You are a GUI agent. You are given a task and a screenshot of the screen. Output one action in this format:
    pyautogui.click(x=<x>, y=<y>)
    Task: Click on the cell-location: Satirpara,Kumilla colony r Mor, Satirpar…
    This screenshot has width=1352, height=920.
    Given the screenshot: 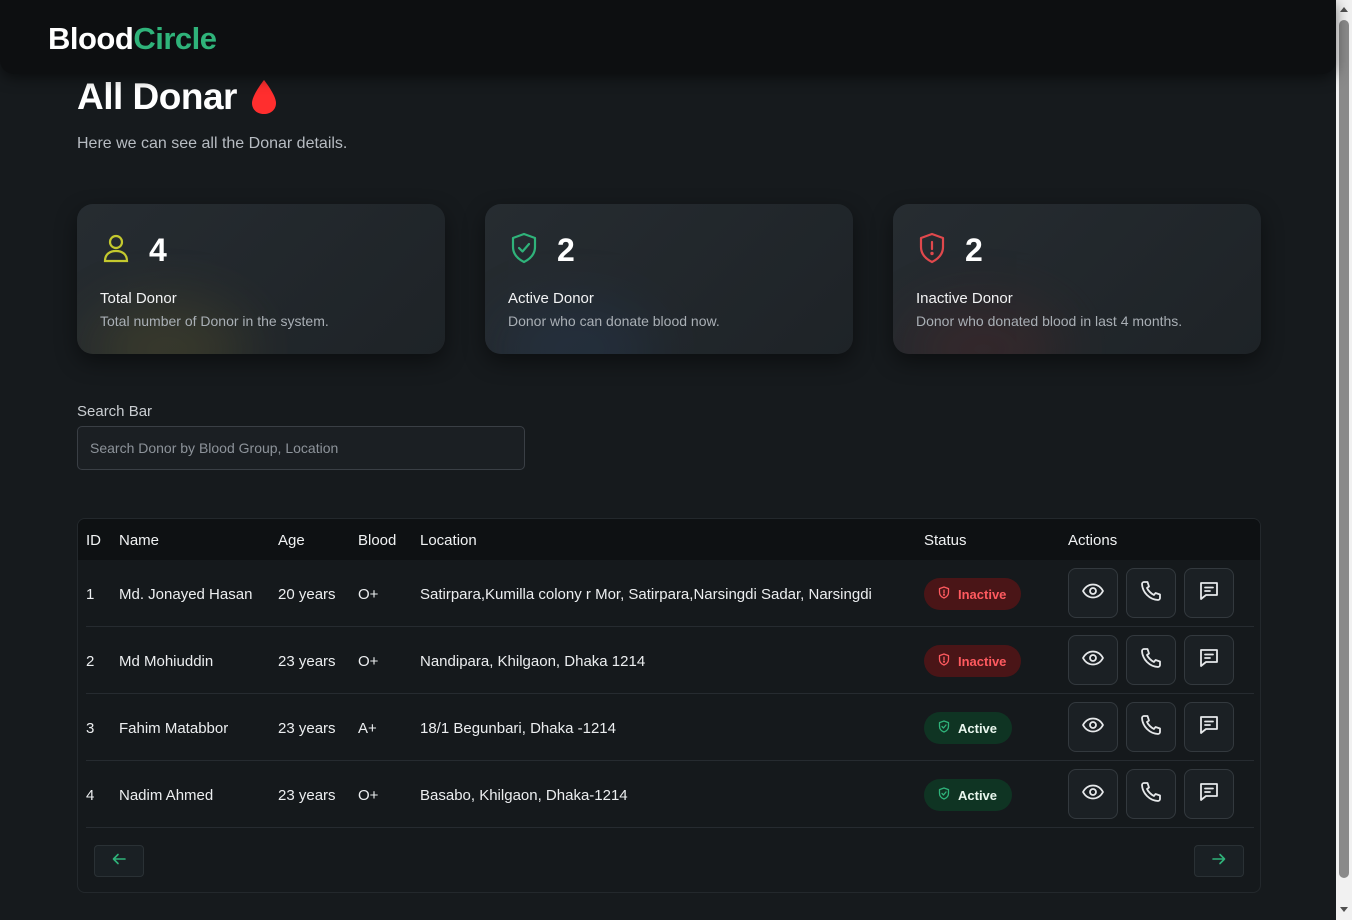 What is the action you would take?
    pyautogui.click(x=646, y=594)
    